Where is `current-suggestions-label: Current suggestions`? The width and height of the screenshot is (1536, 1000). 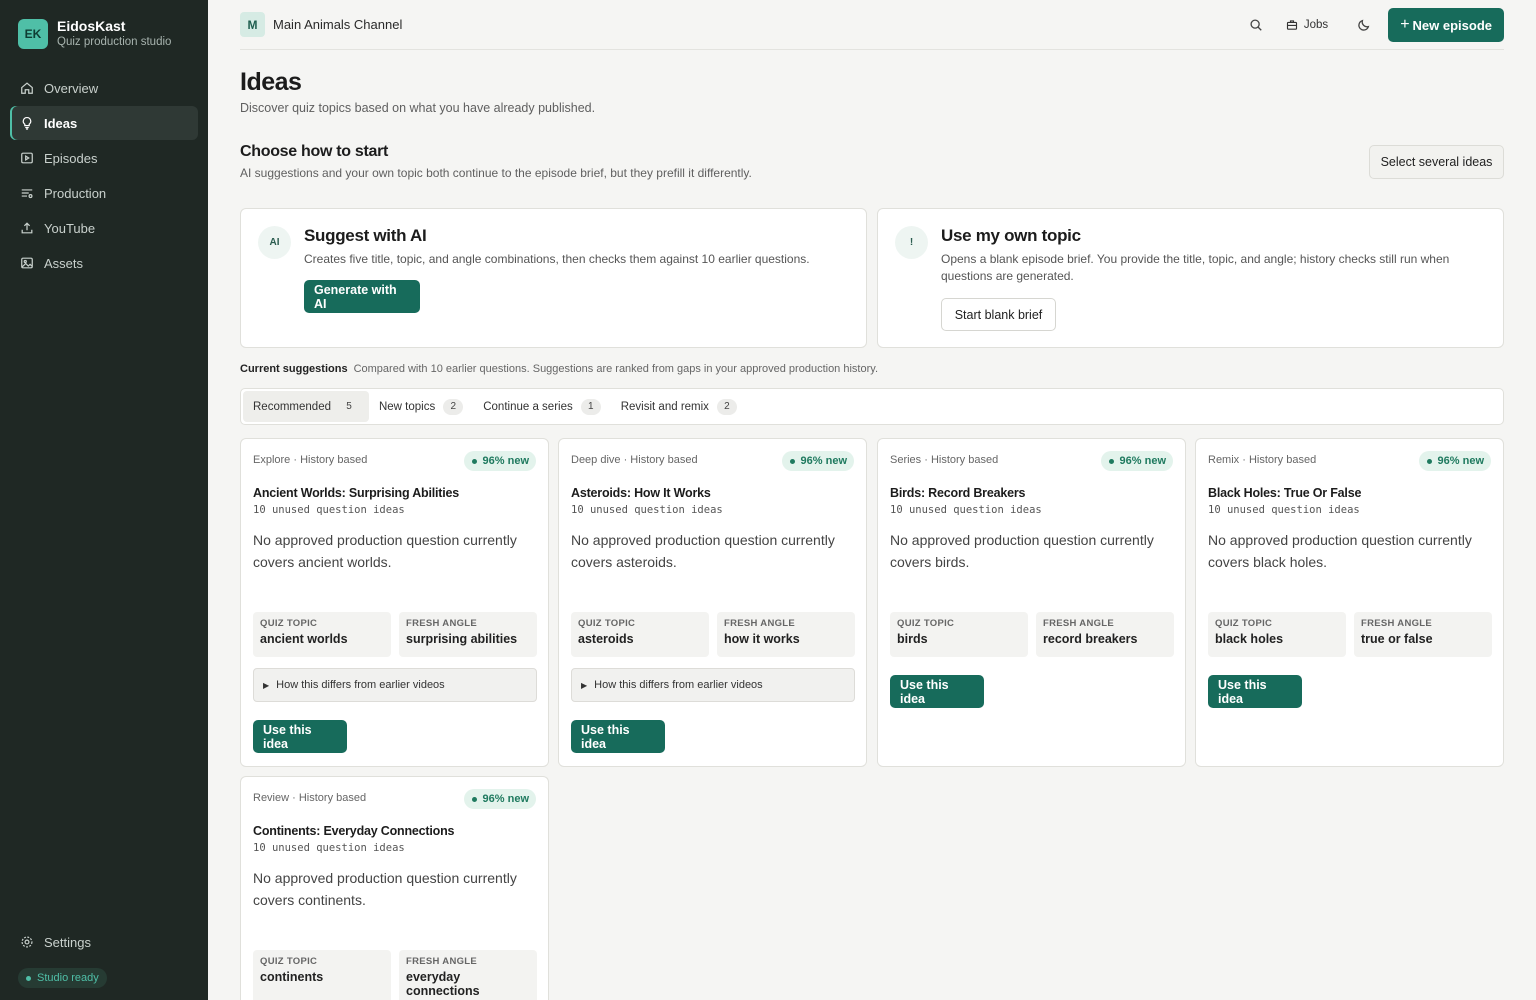
current-suggestions-label: Current suggestions is located at coordinates (294, 369).